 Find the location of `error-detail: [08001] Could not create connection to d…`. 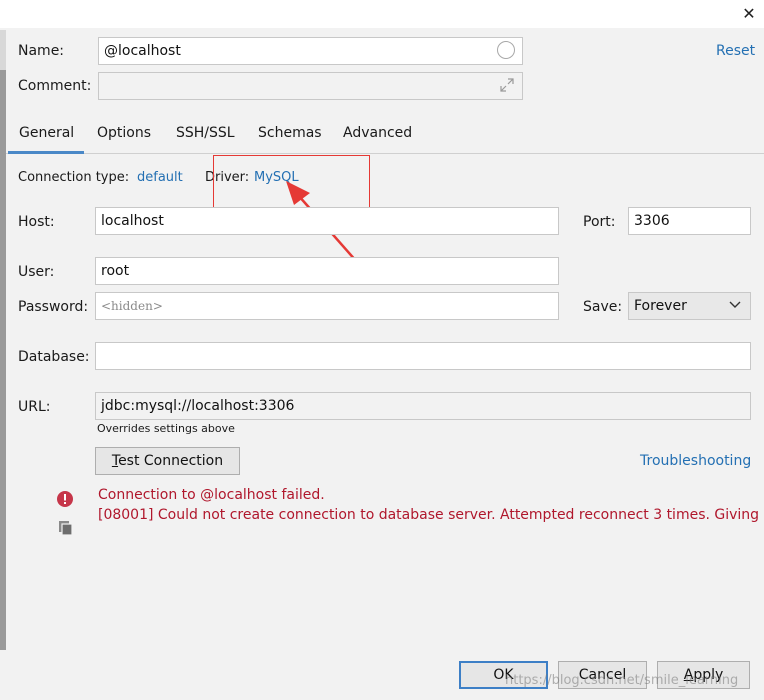

error-detail: [08001] Could not create connection to d… is located at coordinates (431, 515).